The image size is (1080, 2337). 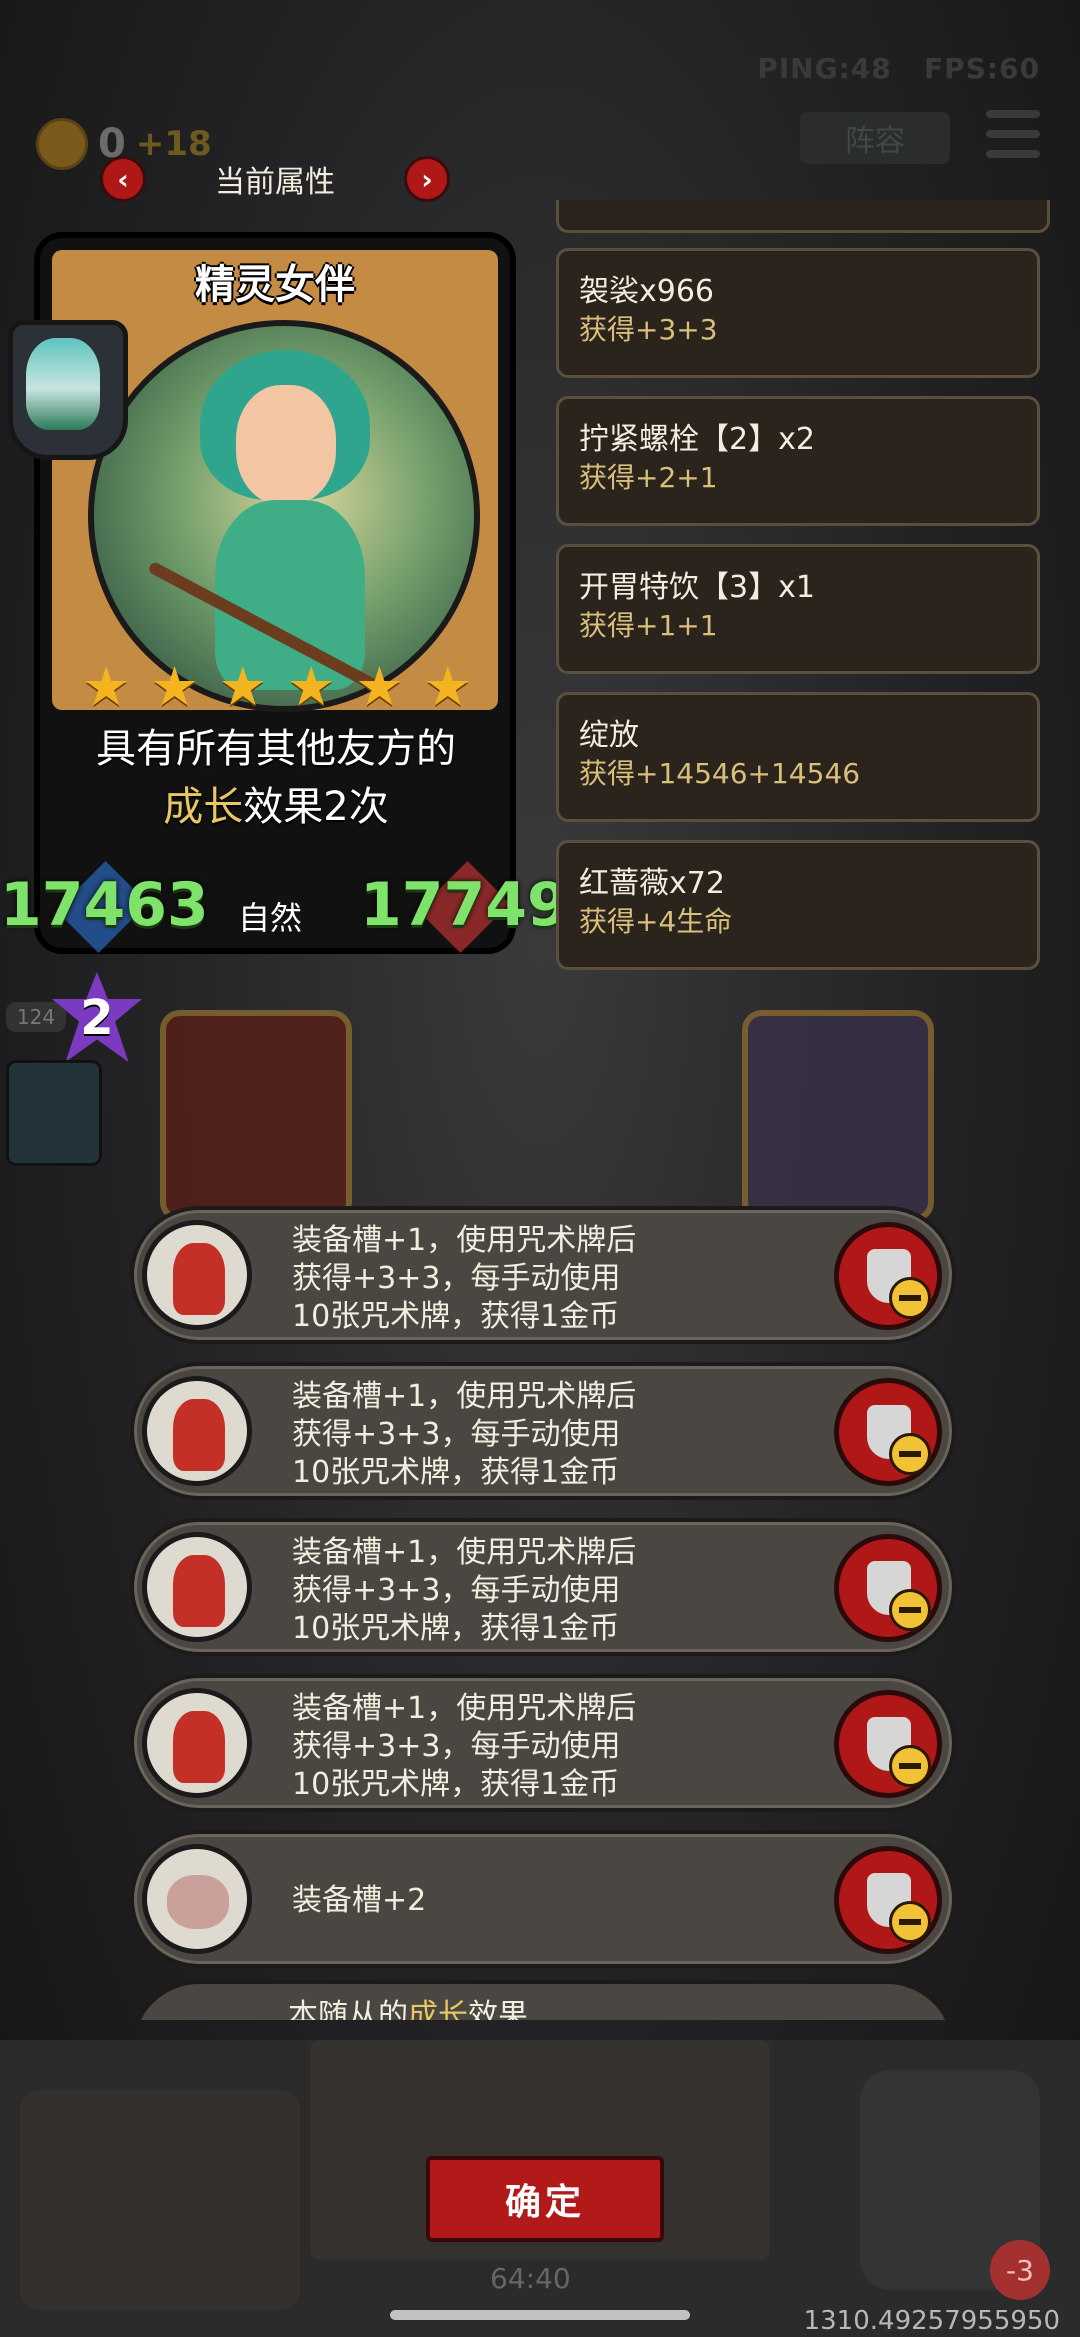 What do you see at coordinates (276, 778) in the screenshot?
I see `hero-description: 具有所有其他友方的 成长效果2次` at bounding box center [276, 778].